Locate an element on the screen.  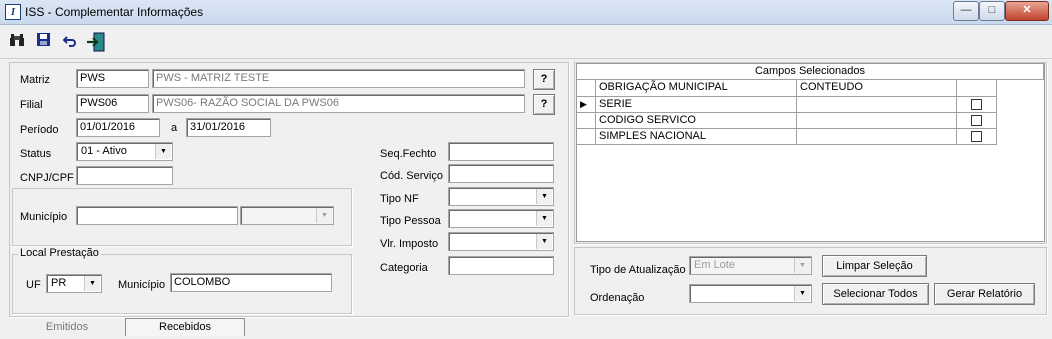
uf-select: PR ▼ is located at coordinates (74, 283).